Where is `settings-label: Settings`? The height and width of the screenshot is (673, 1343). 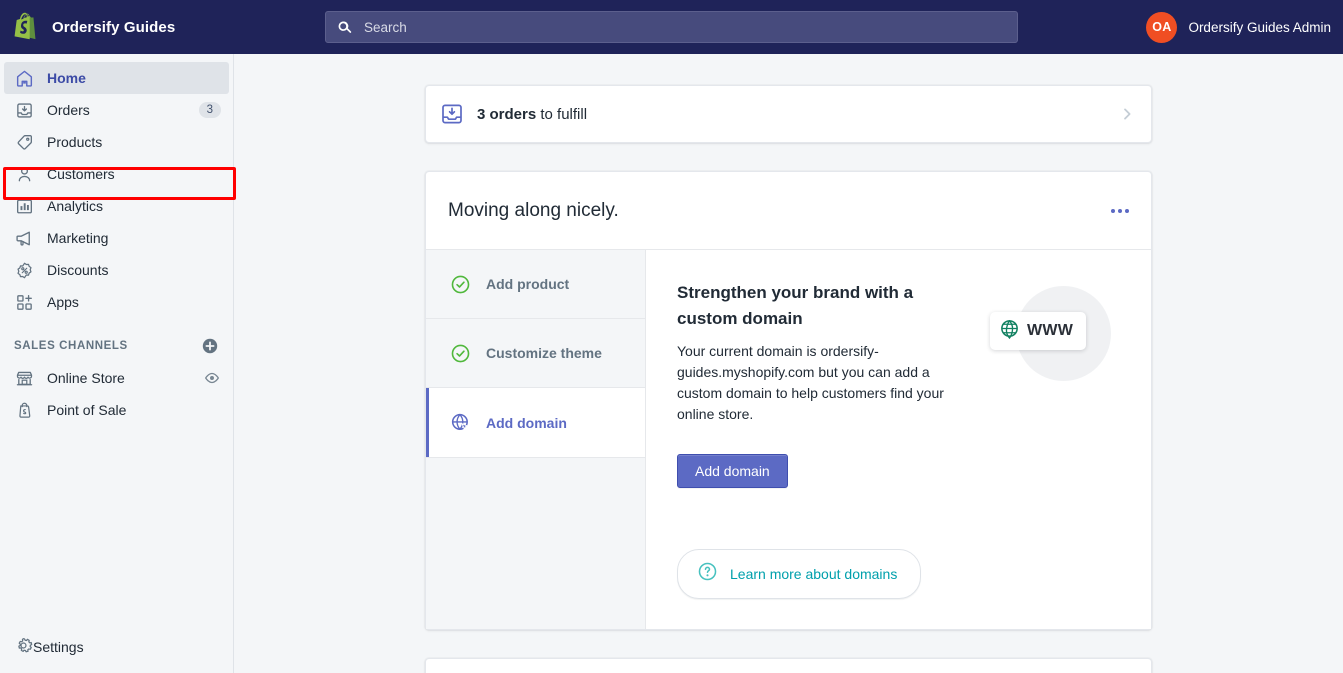
settings-label: Settings is located at coordinates (58, 647).